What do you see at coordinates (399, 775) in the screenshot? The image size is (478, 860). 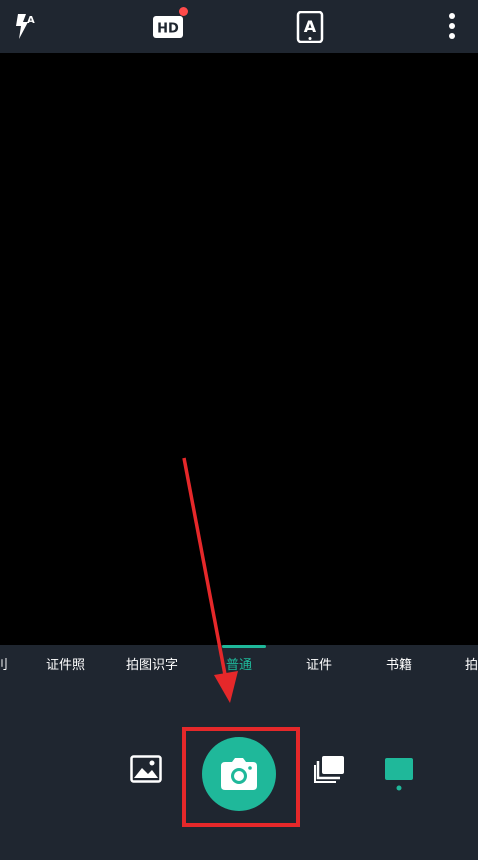 I see `tablet-icon` at bounding box center [399, 775].